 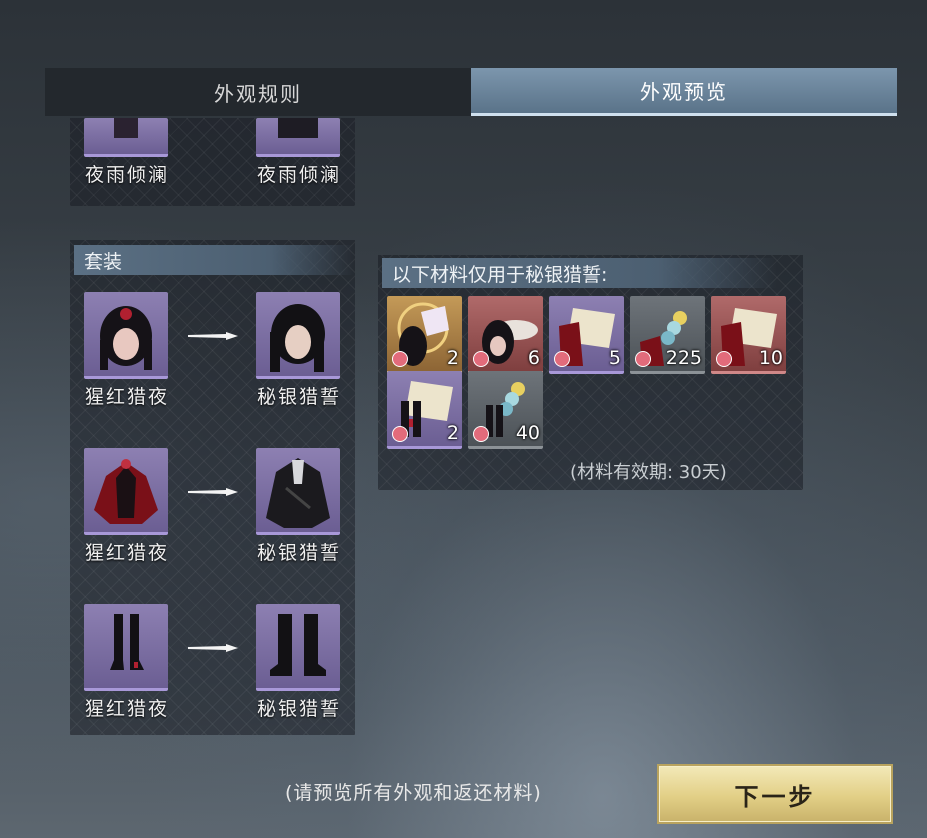 What do you see at coordinates (298, 175) in the screenshot?
I see `top-right-name: 夜雨倾澜` at bounding box center [298, 175].